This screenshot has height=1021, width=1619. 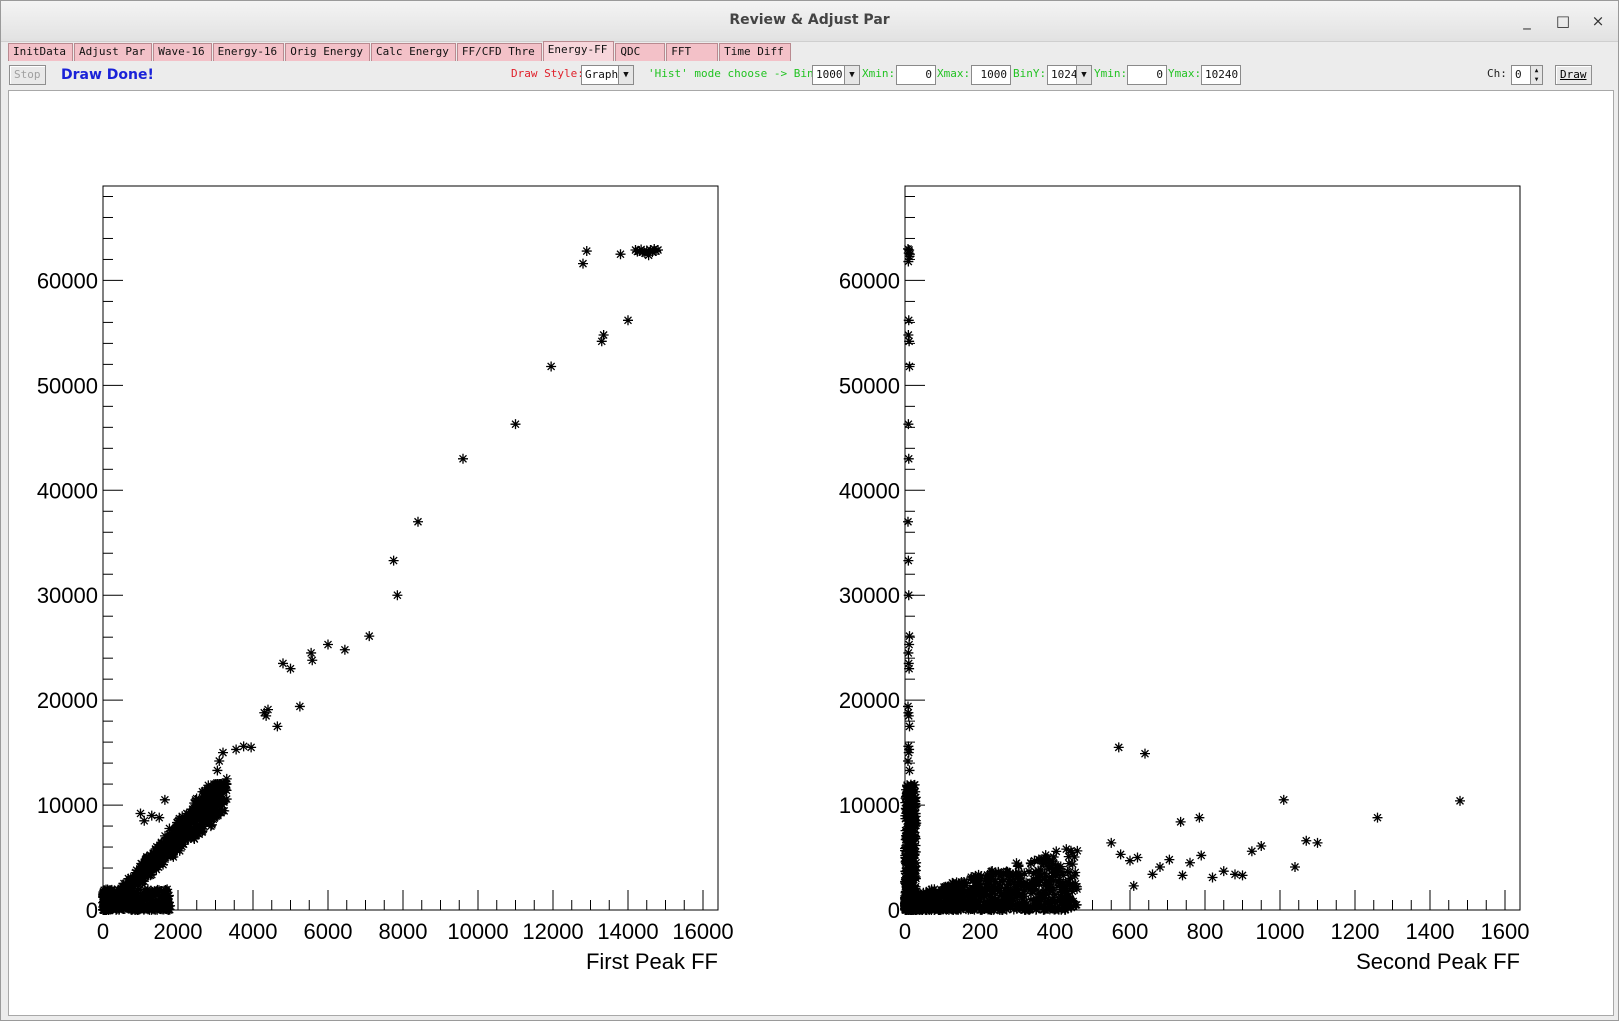 I want to click on tab-fft: FFT, so click(x=692, y=52).